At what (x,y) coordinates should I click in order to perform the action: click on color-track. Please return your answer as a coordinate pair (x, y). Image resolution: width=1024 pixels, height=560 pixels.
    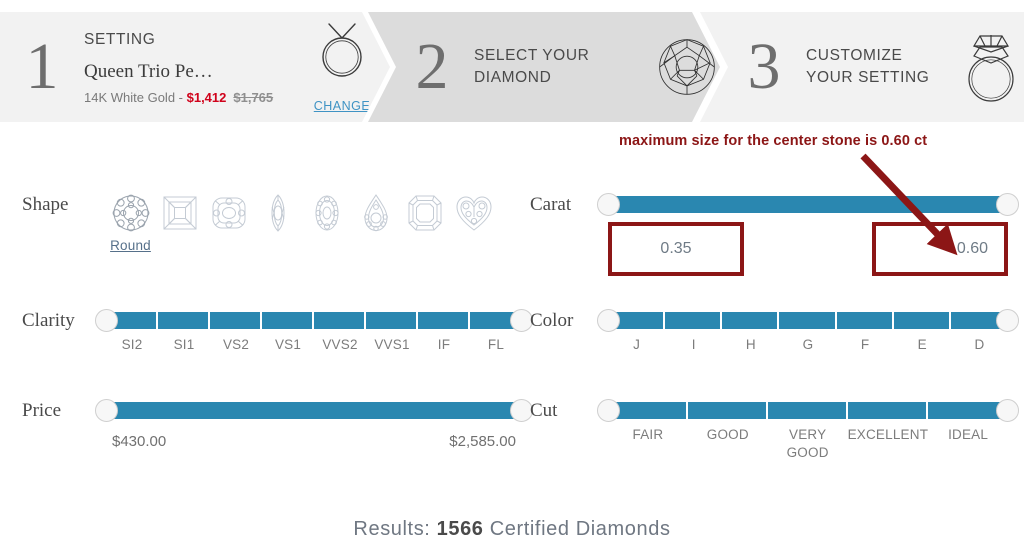
    Looking at the image, I should click on (808, 320).